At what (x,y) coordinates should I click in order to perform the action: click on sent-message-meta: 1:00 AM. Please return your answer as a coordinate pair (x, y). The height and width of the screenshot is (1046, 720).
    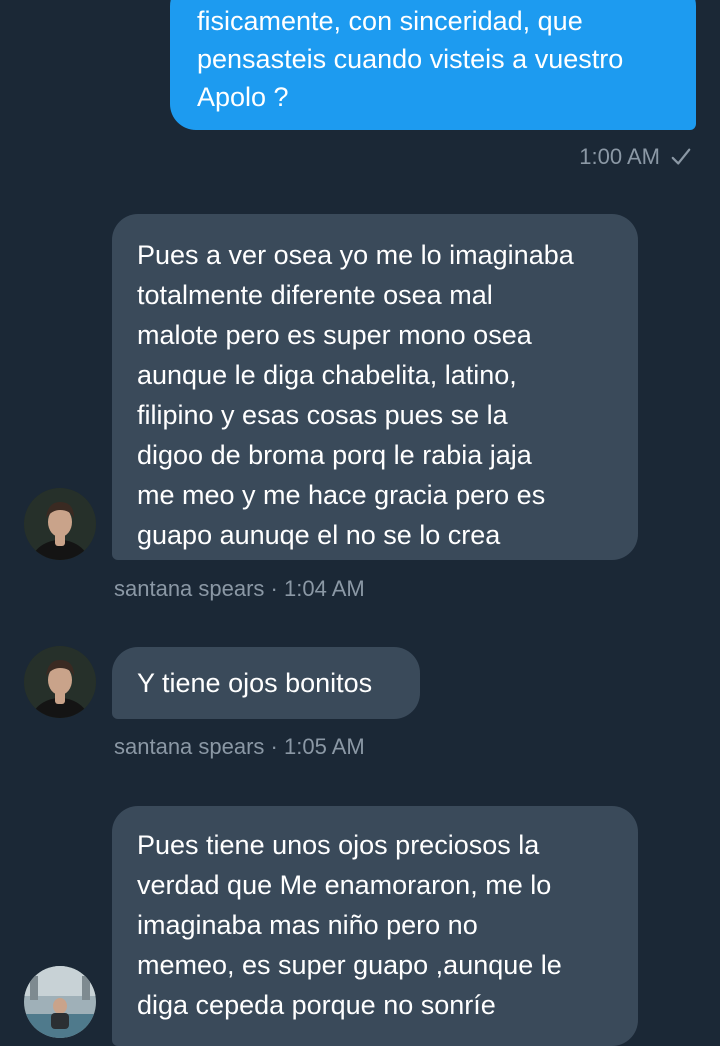
    Looking at the image, I should click on (635, 157).